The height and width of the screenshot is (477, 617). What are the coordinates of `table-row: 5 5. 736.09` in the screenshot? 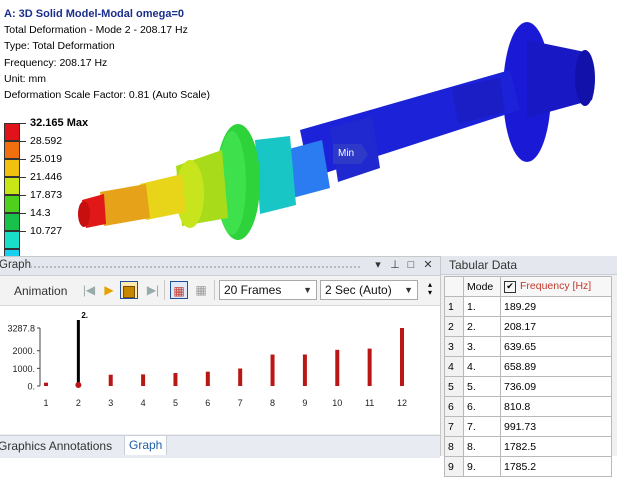 It's located at (528, 386).